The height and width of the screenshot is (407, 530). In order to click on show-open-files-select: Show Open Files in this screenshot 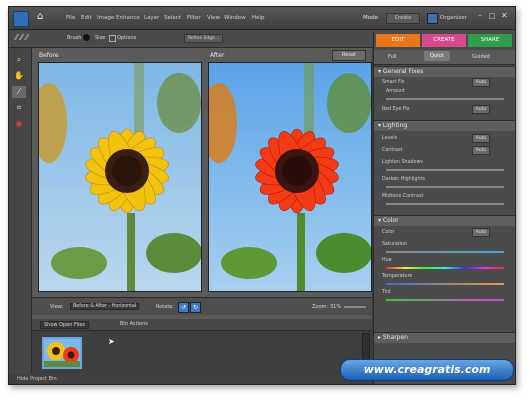, I will do `click(64, 325)`.